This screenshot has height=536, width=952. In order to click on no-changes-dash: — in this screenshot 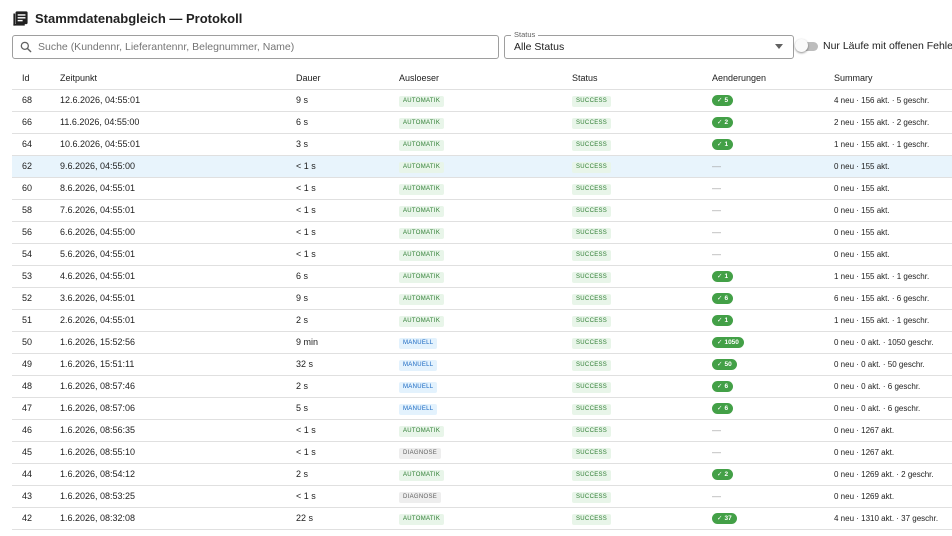, I will do `click(716, 188)`.